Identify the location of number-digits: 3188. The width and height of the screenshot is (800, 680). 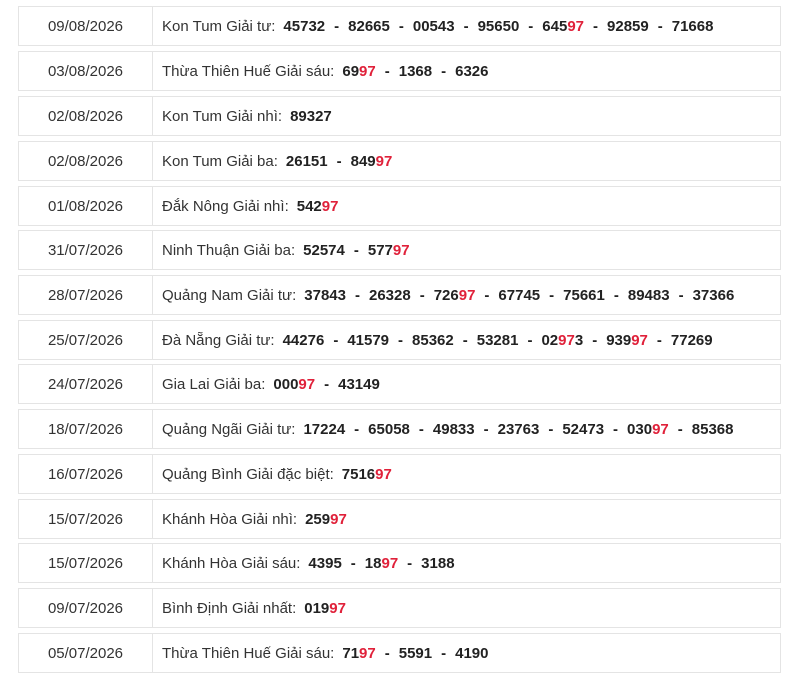
(438, 563).